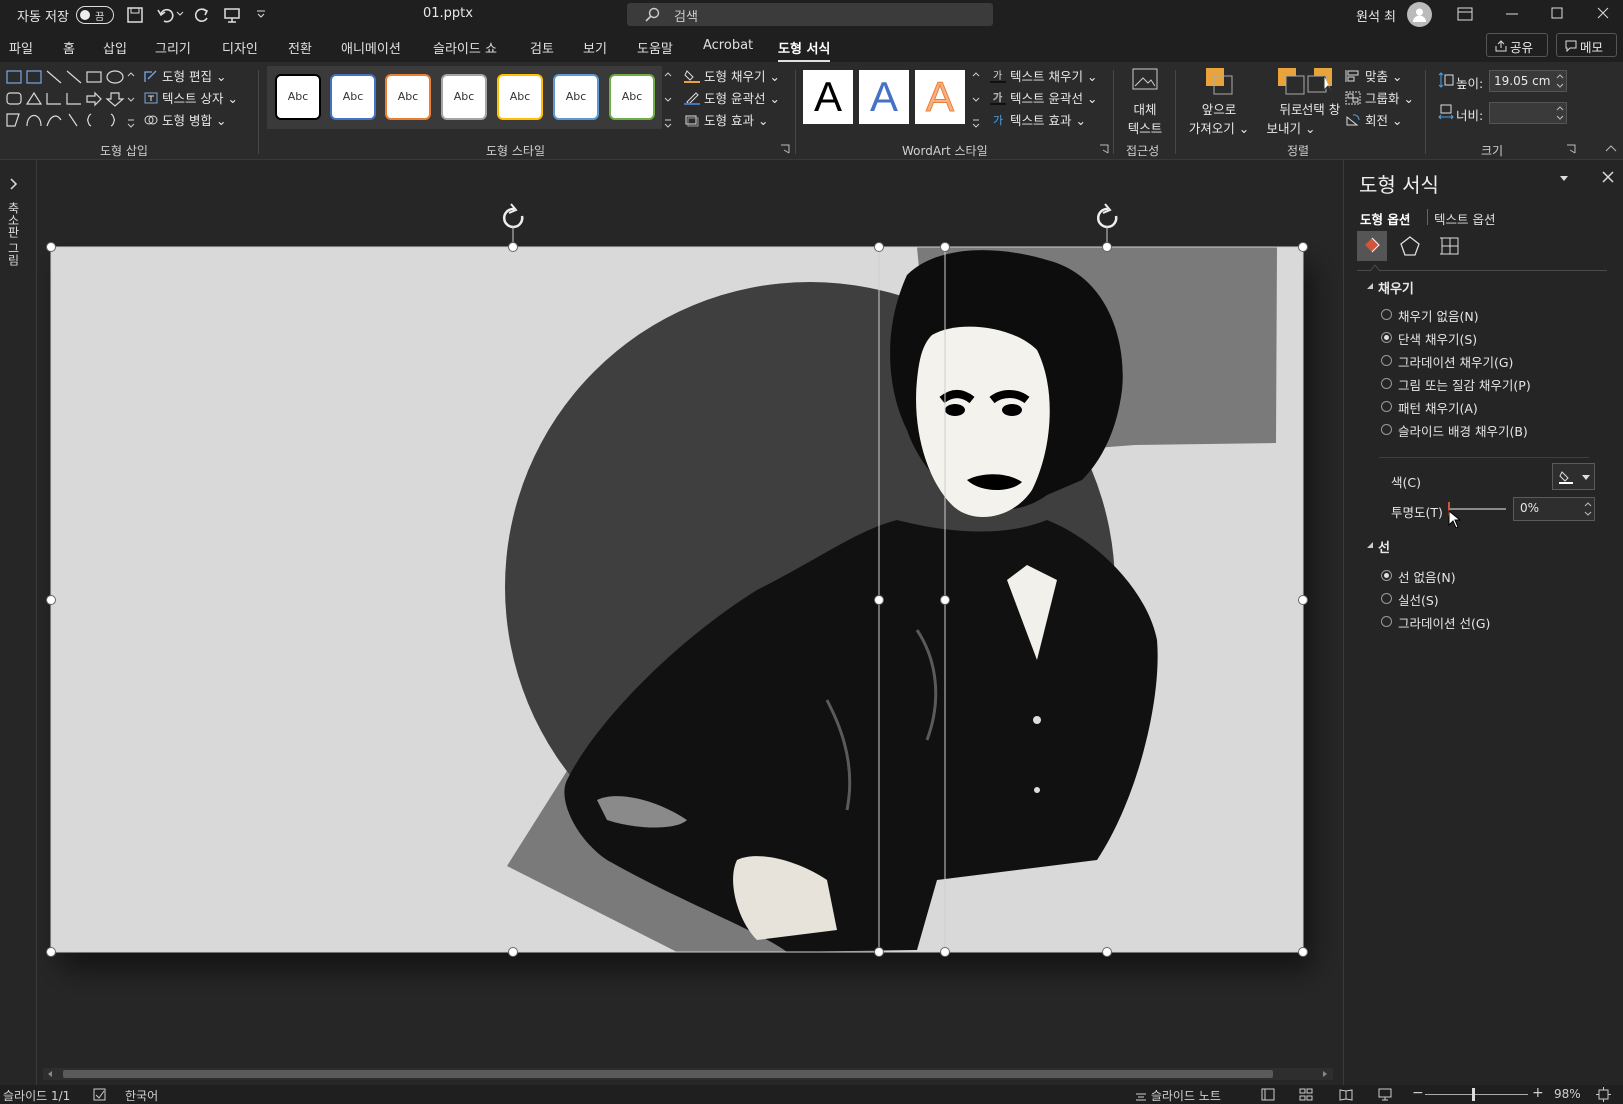 Image resolution: width=1623 pixels, height=1104 pixels. What do you see at coordinates (1043, 75) in the screenshot?
I see `text-fill-button: 가 텍스트 채우기 ⌄` at bounding box center [1043, 75].